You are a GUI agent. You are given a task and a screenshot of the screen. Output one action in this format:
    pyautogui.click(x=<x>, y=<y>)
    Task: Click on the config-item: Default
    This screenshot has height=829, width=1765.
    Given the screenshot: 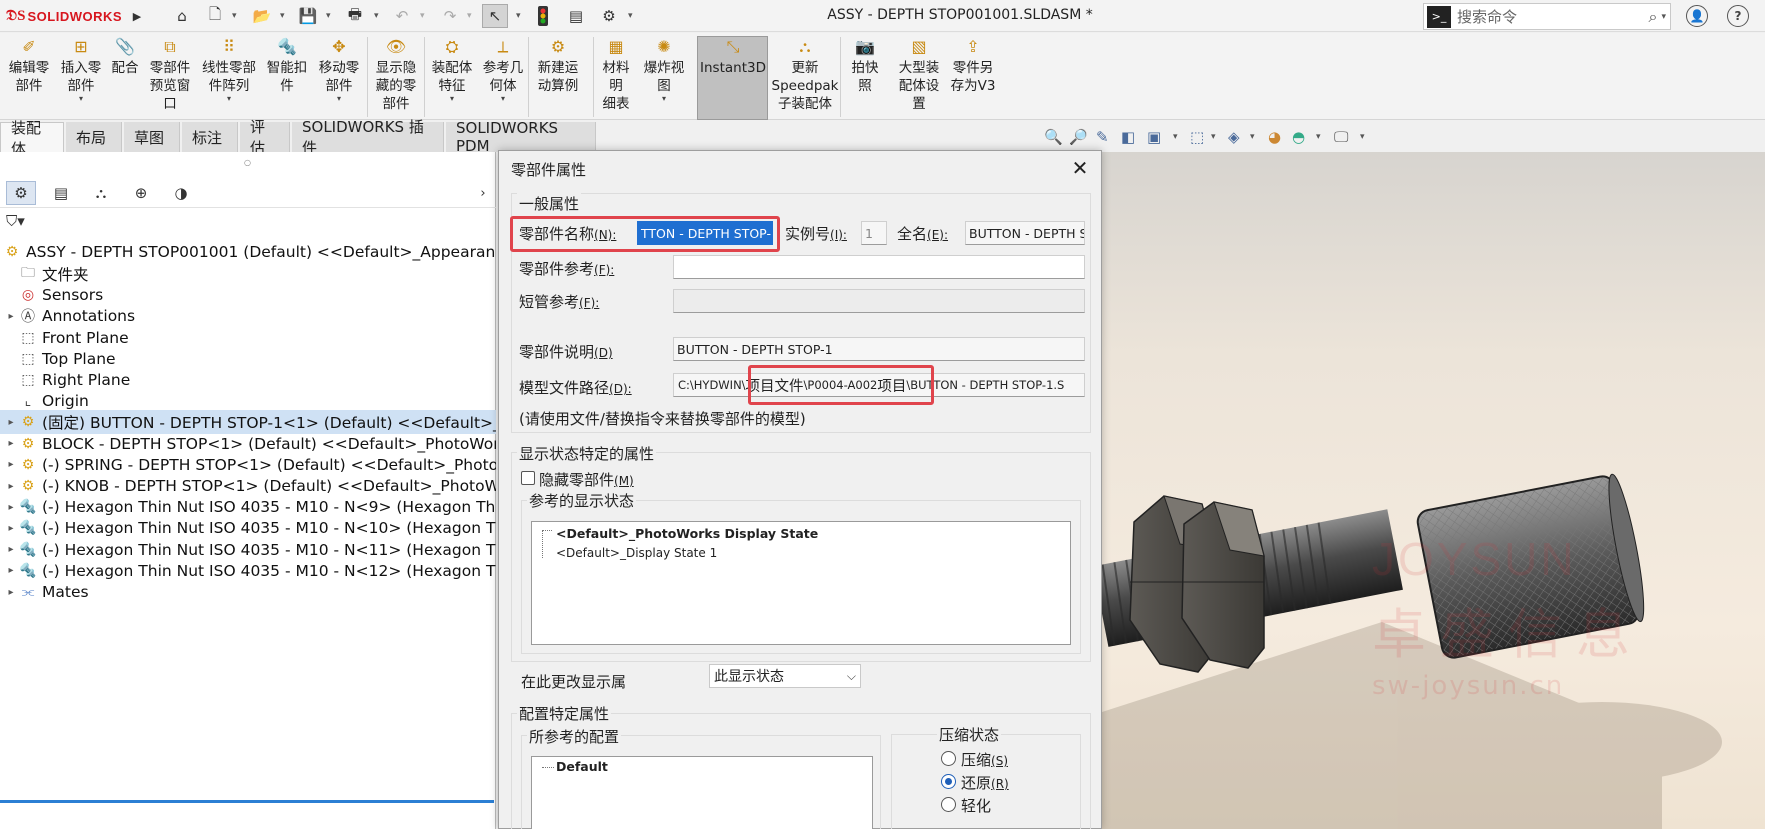 What is the action you would take?
    pyautogui.click(x=582, y=766)
    